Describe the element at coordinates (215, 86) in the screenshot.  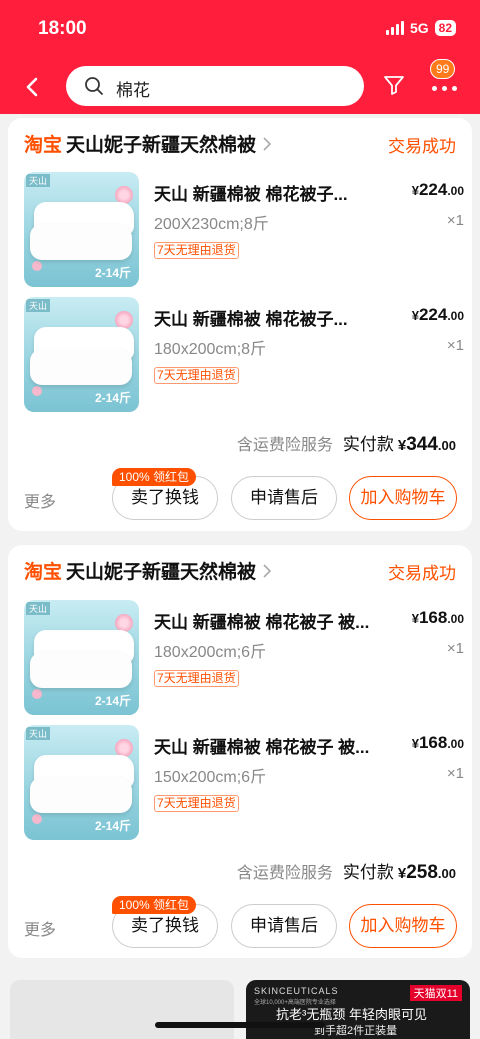
I see `search-input: 棉花` at that location.